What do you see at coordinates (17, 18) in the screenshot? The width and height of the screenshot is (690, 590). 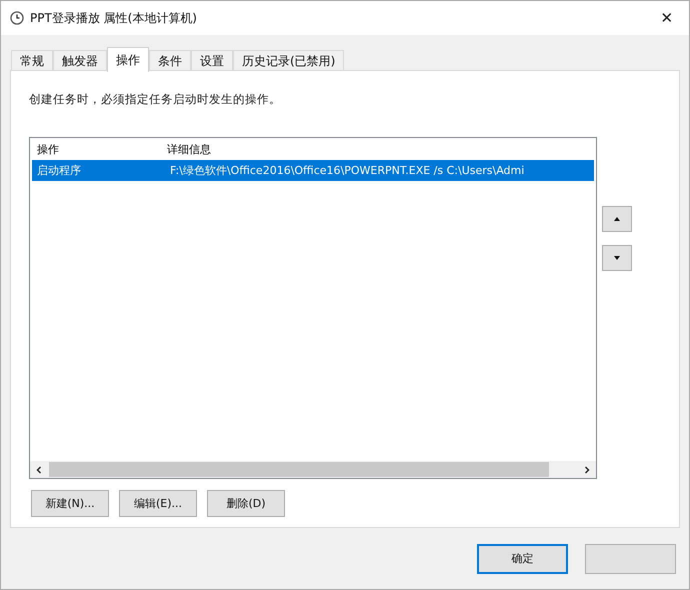 I see `clock-icon` at bounding box center [17, 18].